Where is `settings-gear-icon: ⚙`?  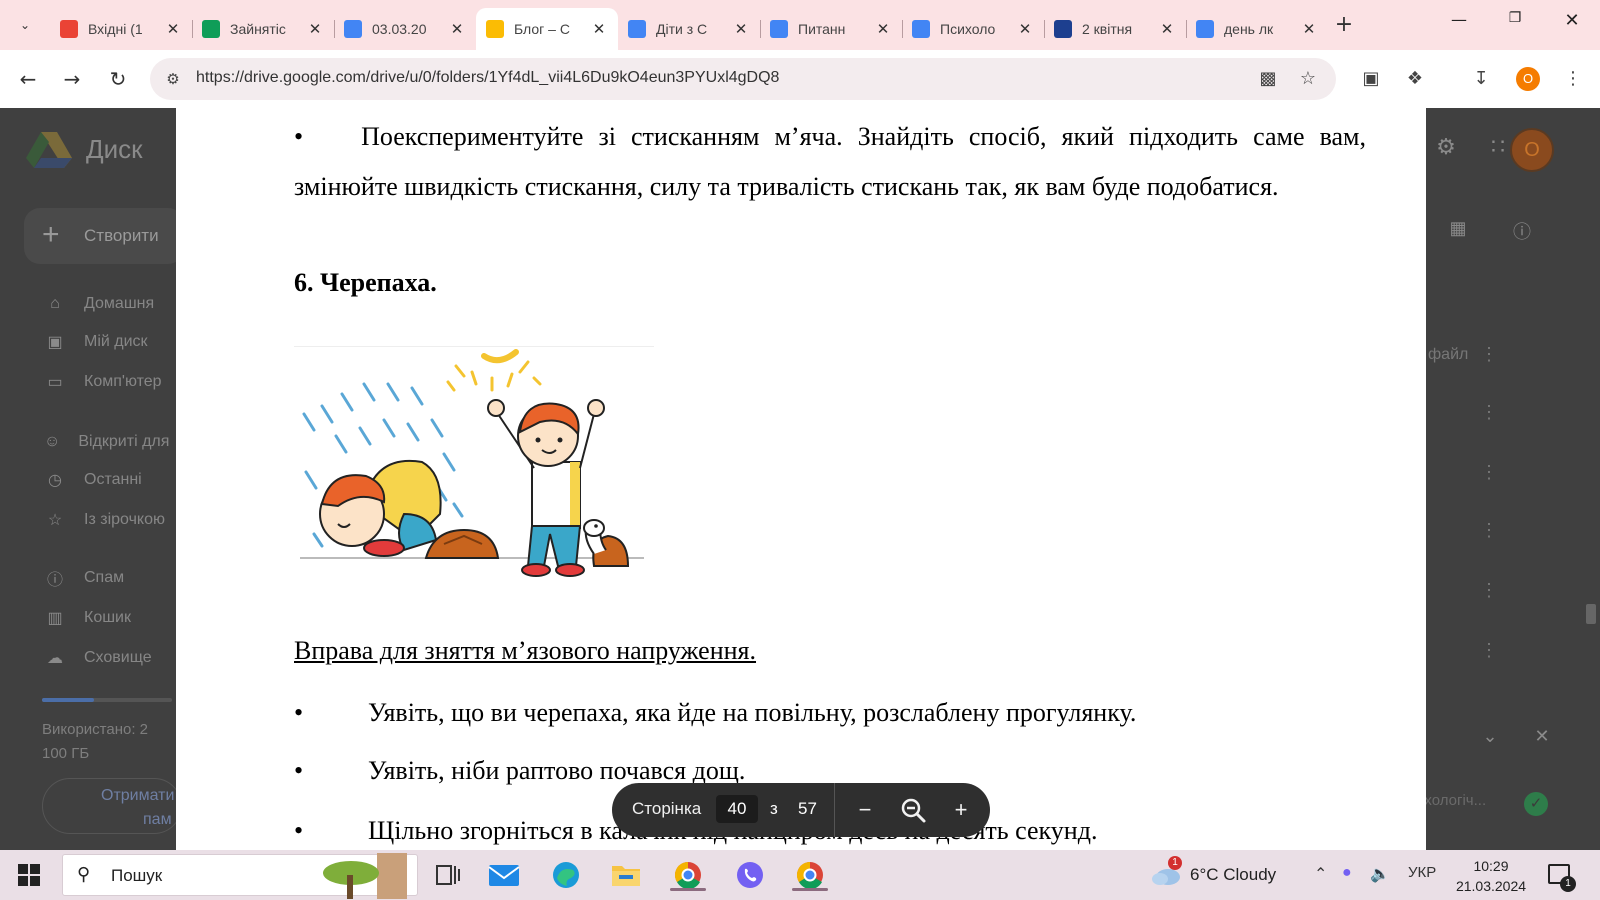
settings-gear-icon: ⚙ is located at coordinates (1446, 147).